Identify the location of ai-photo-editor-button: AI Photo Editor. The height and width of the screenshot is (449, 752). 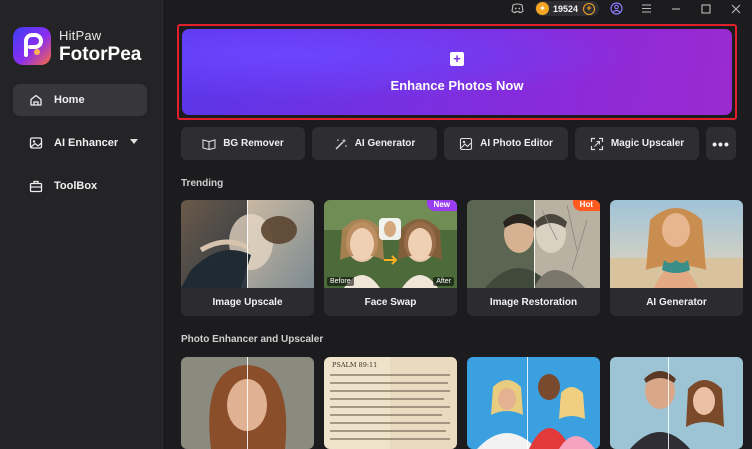
(506, 143).